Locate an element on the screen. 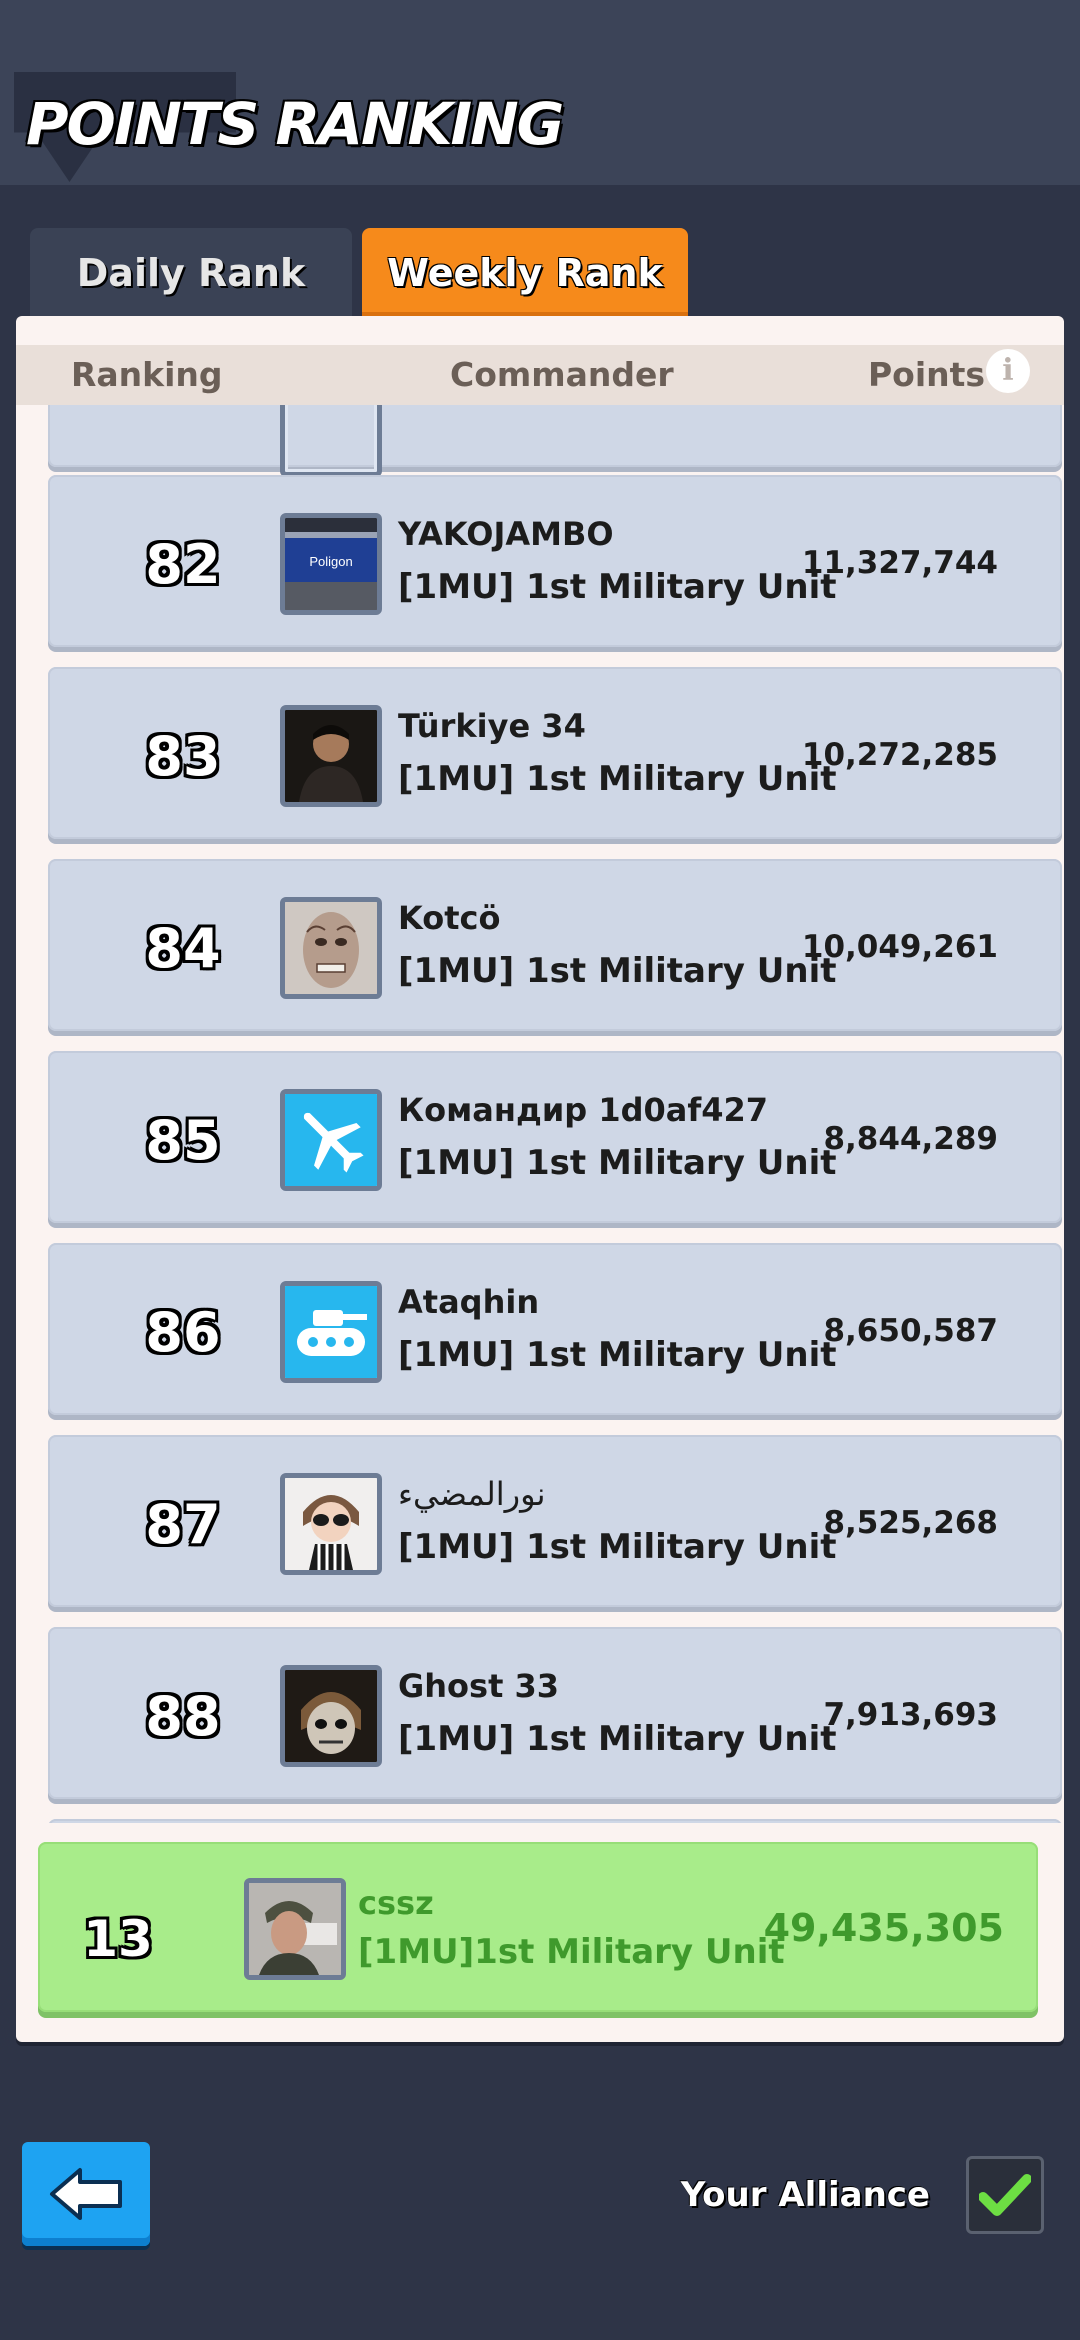 The width and height of the screenshot is (1080, 2340). my-alliance-name: [1MU]1st Military Unit is located at coordinates (571, 1952).